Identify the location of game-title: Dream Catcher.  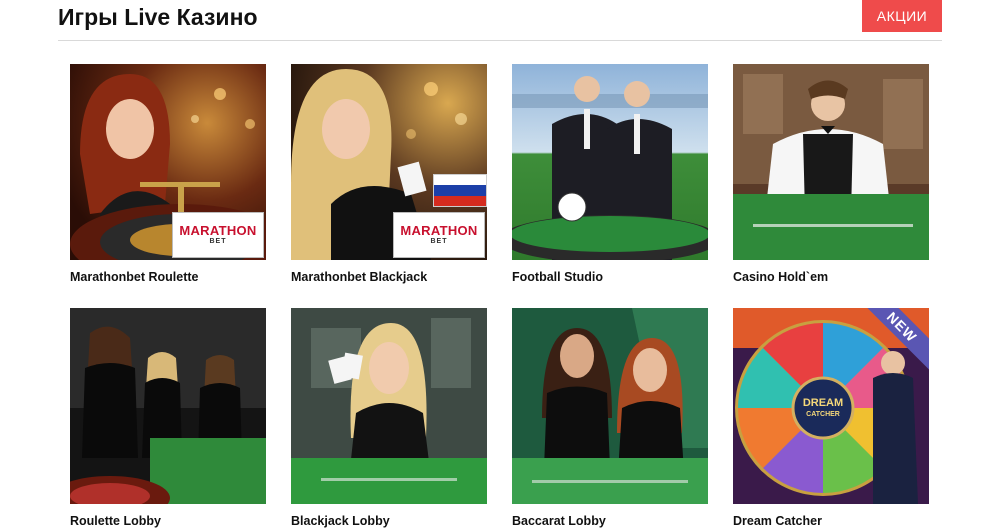
(831, 521).